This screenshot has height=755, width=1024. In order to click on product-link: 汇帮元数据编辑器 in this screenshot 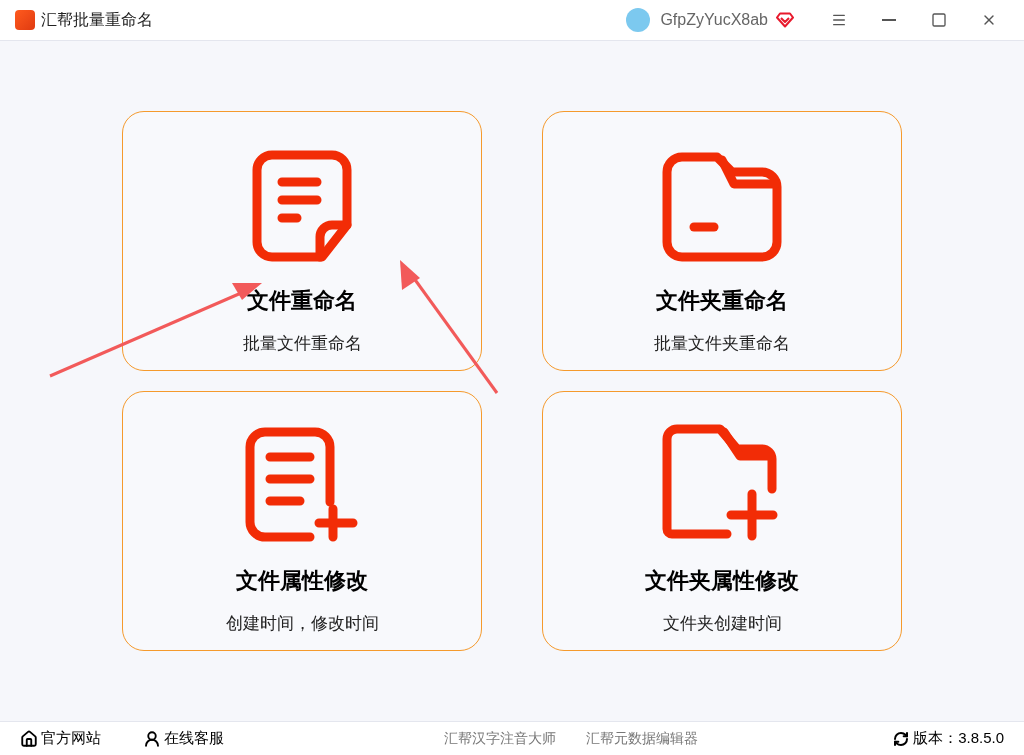, I will do `click(642, 738)`.